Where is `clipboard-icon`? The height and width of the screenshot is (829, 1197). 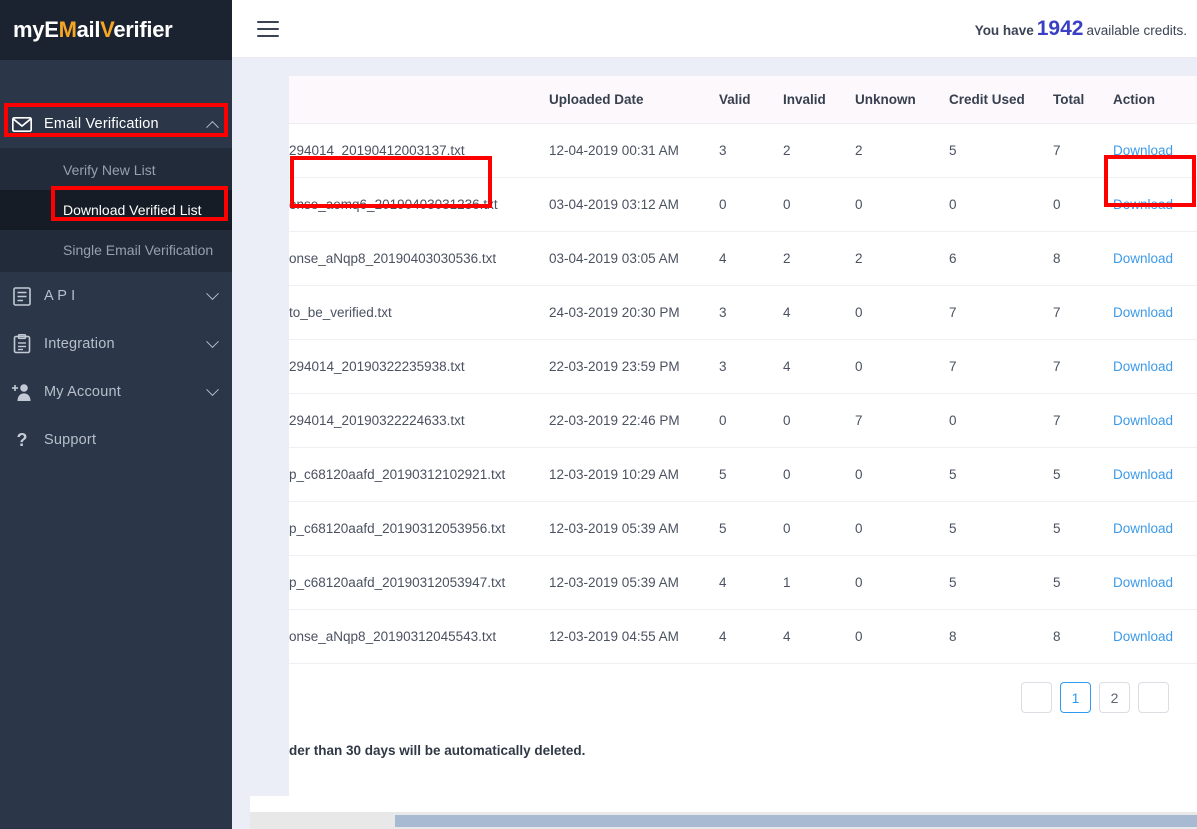 clipboard-icon is located at coordinates (22, 344).